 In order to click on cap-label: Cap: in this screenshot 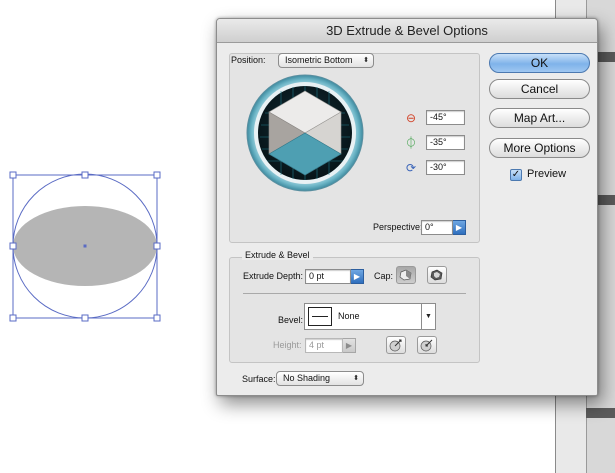, I will do `click(384, 276)`.